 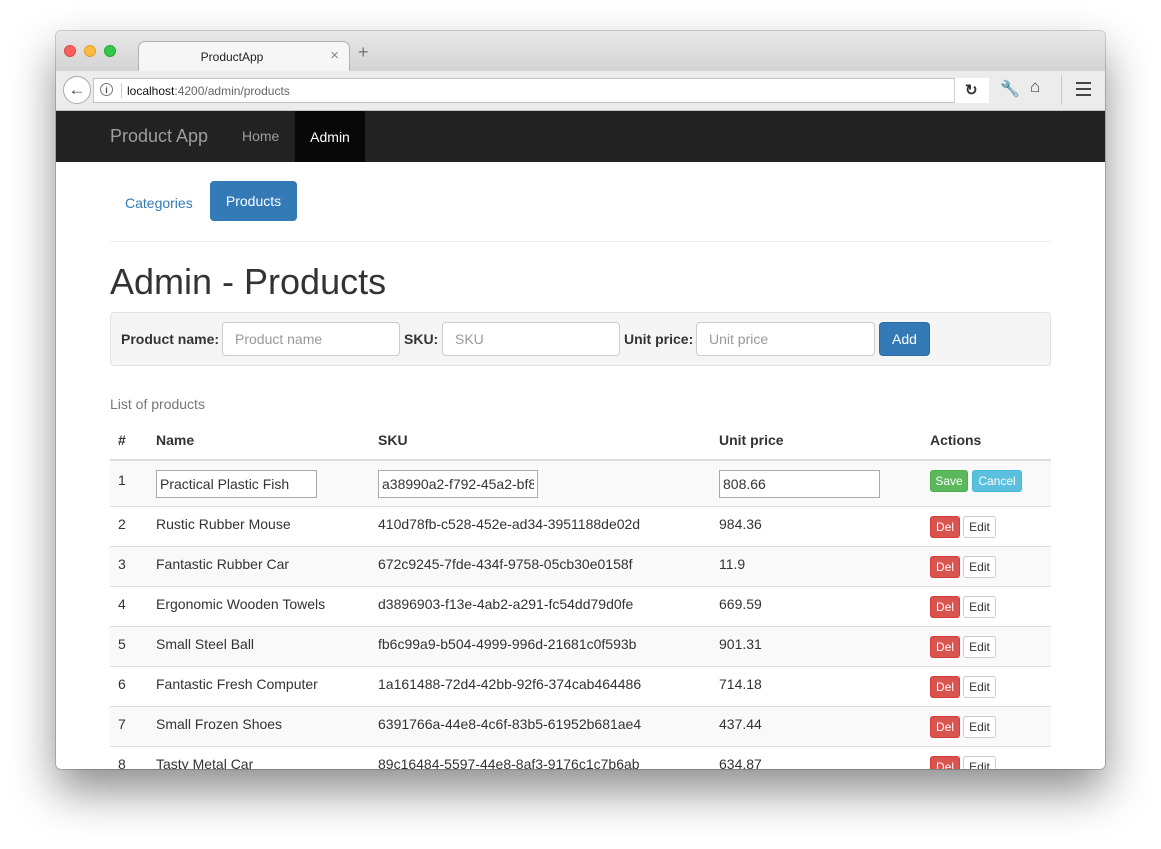 I want to click on row-number: 6, so click(x=122, y=684).